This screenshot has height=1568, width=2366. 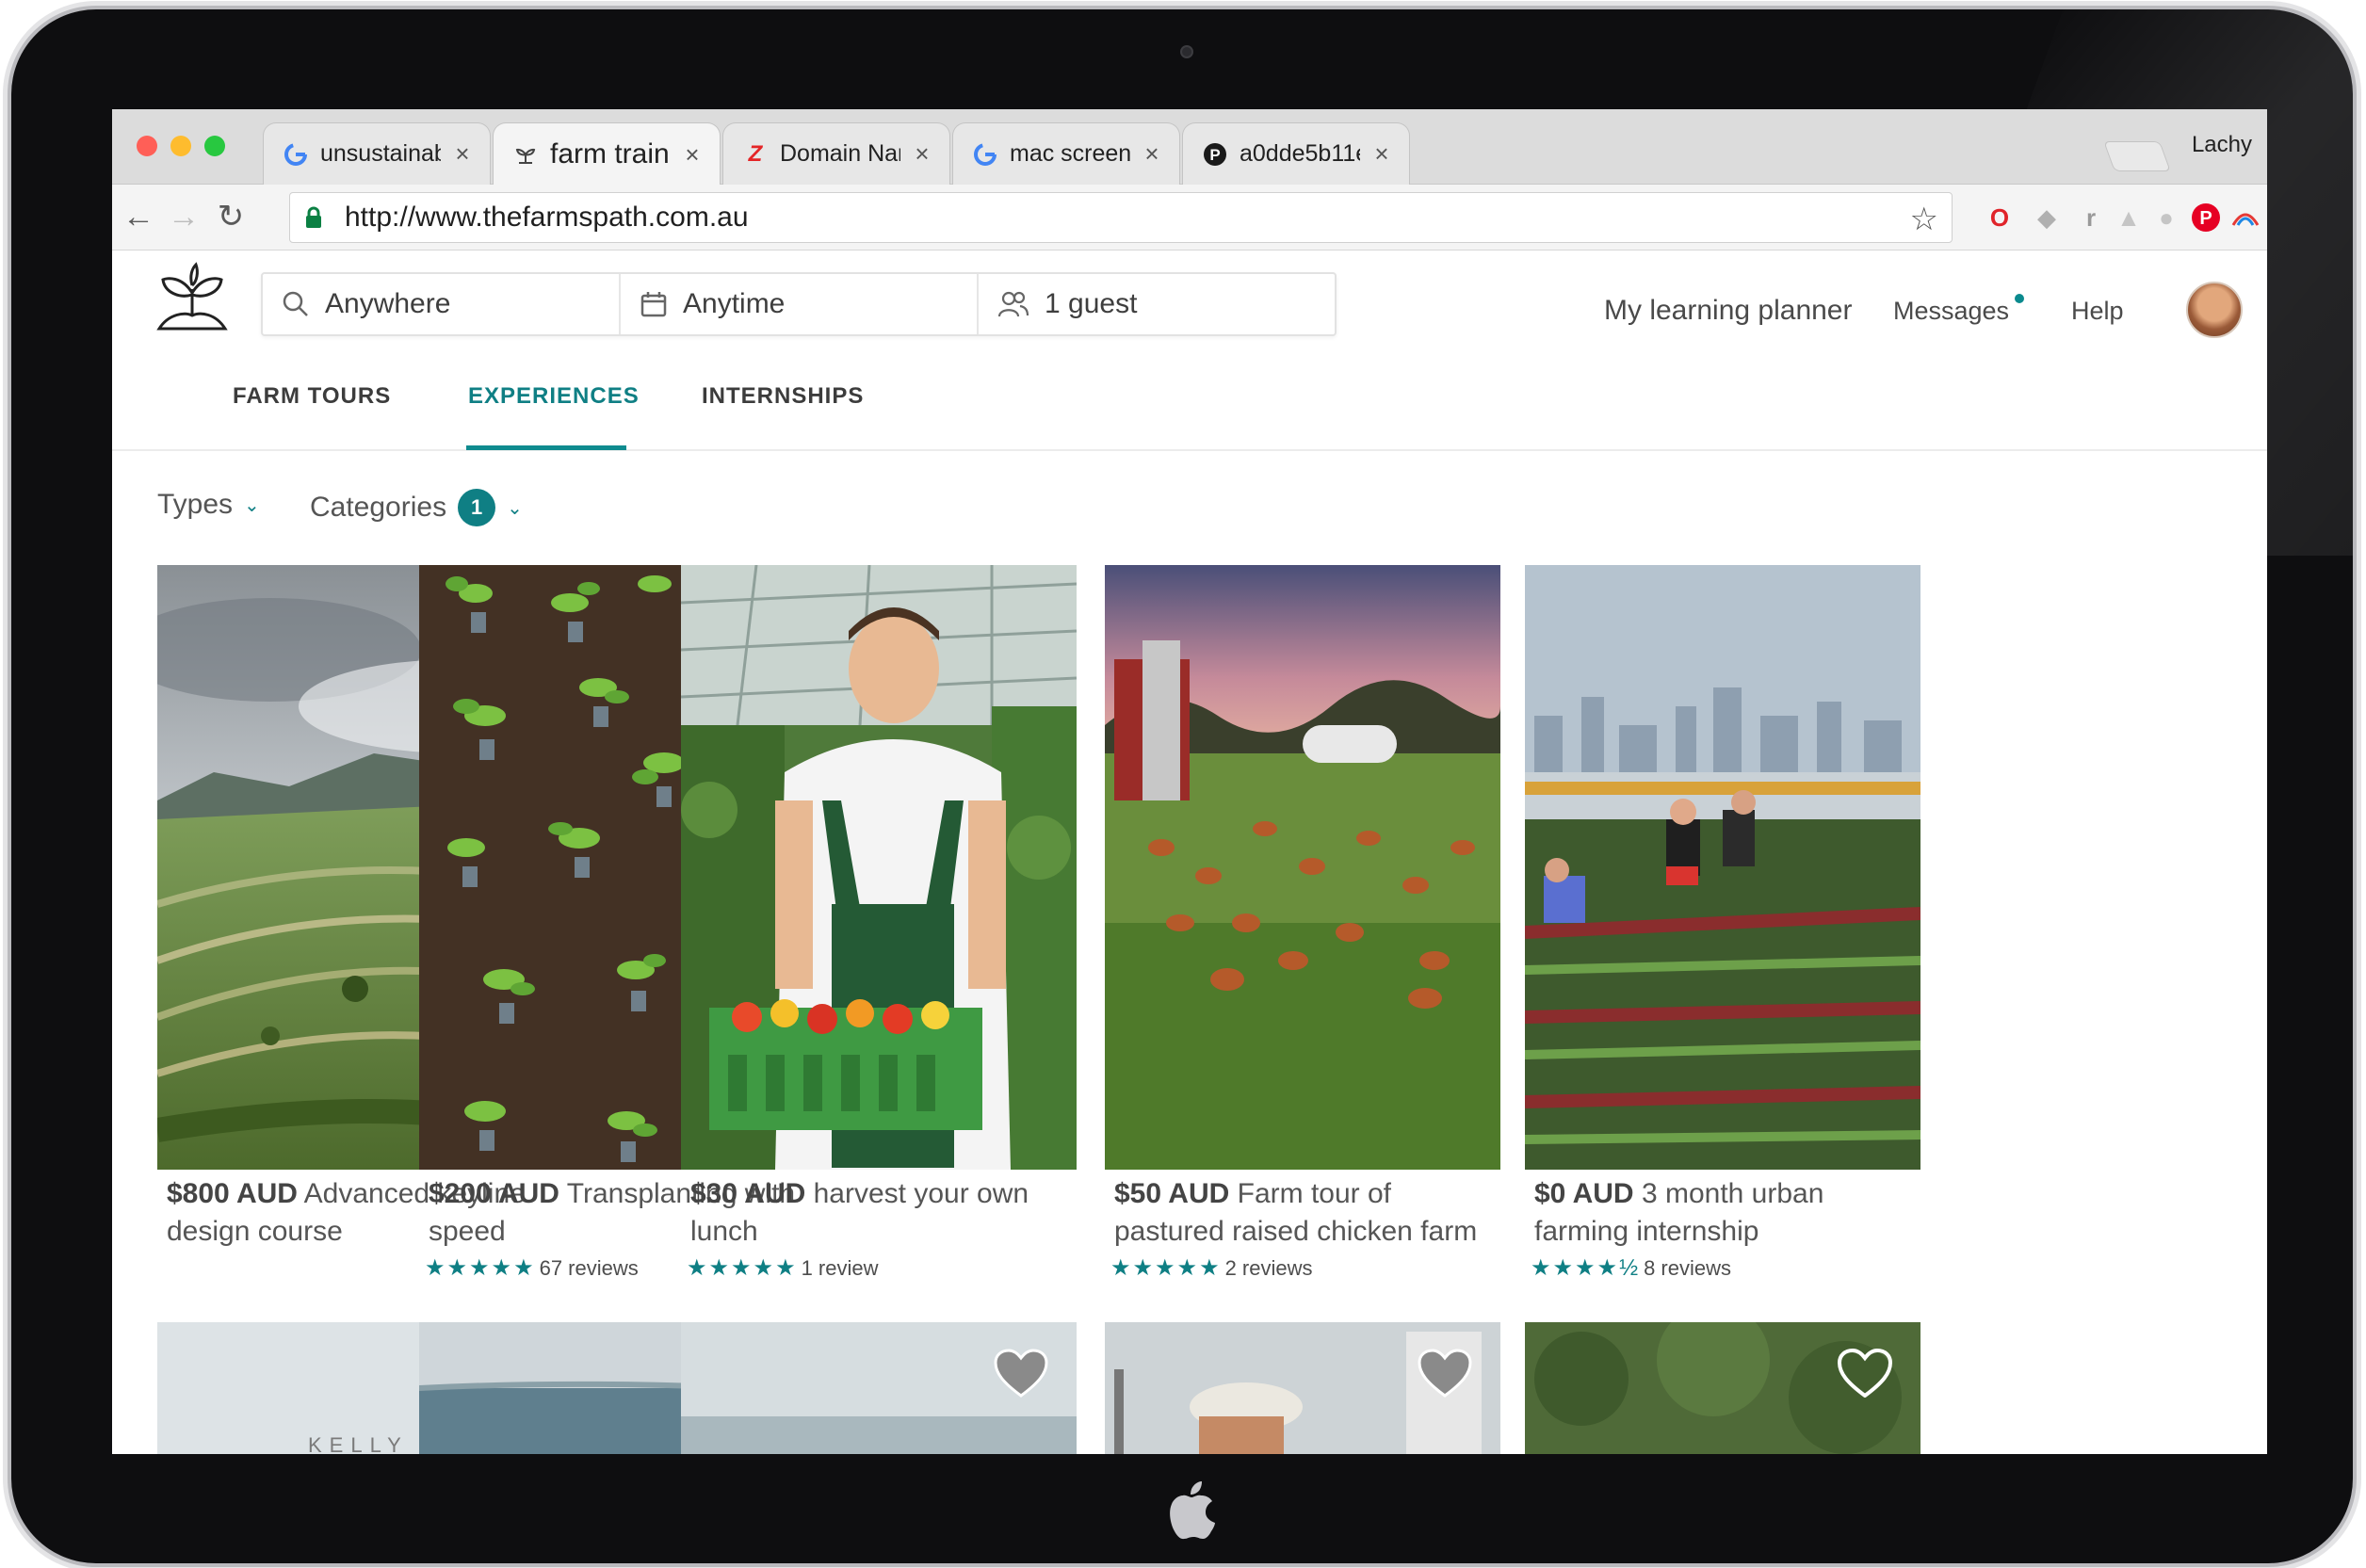 I want to click on zoom-window-button, so click(x=214, y=146).